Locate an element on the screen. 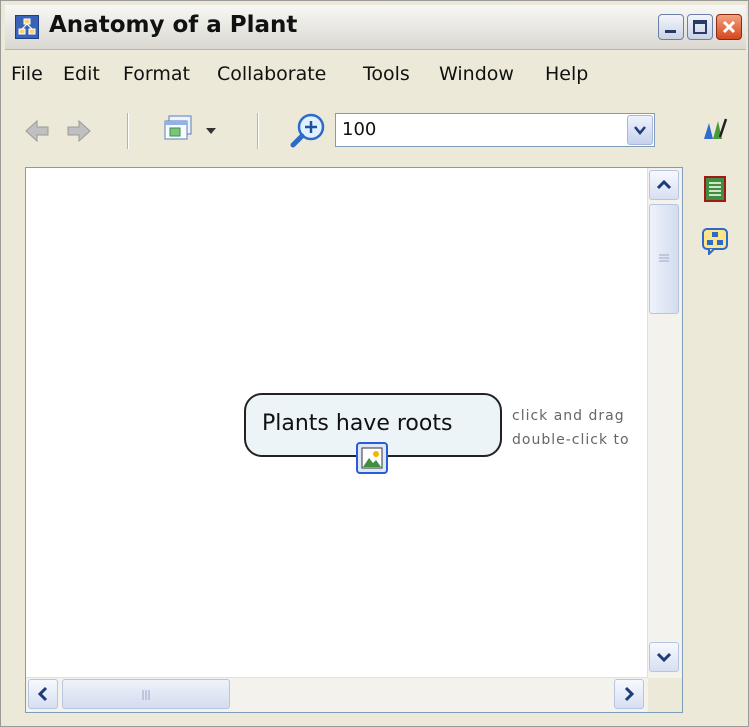 Image resolution: width=749 pixels, height=727 pixels. minimize-button is located at coordinates (671, 27).